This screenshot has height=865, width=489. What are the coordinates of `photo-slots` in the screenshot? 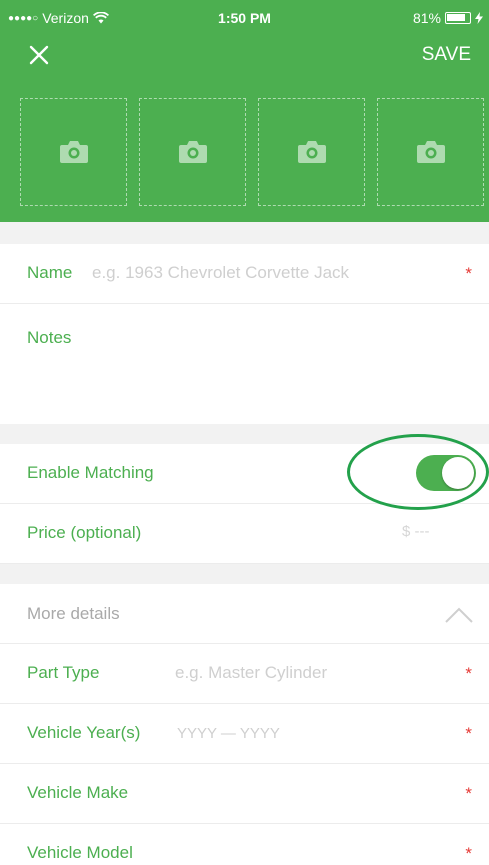 It's located at (254, 152).